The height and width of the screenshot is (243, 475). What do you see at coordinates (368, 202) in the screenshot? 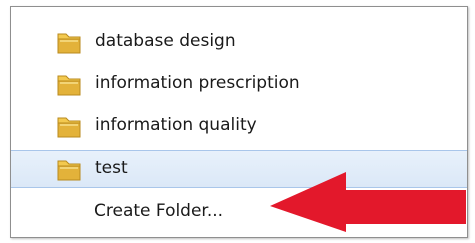
I see `red-arrow-icon` at bounding box center [368, 202].